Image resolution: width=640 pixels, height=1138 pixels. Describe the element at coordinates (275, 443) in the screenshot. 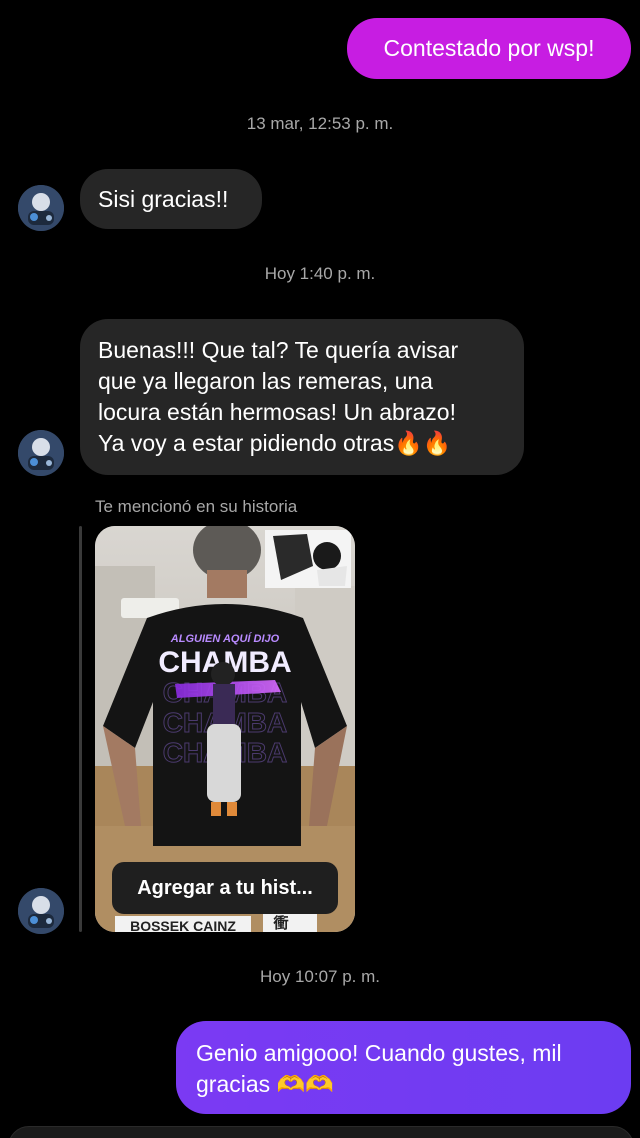

I see `received-message-line: Ya voy a estar pidiendo otras🔥🔥` at that location.